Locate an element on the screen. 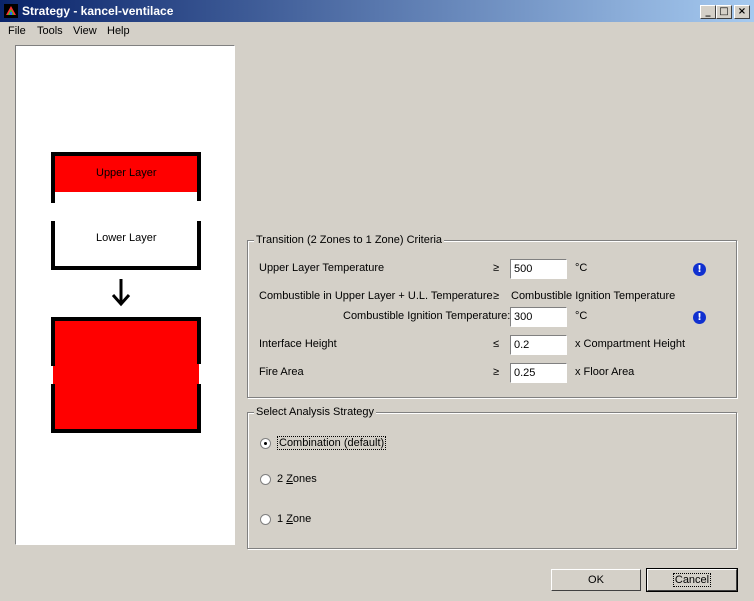 This screenshot has width=754, height=601. radio-1-zone-label: 1 Zone is located at coordinates (294, 519).